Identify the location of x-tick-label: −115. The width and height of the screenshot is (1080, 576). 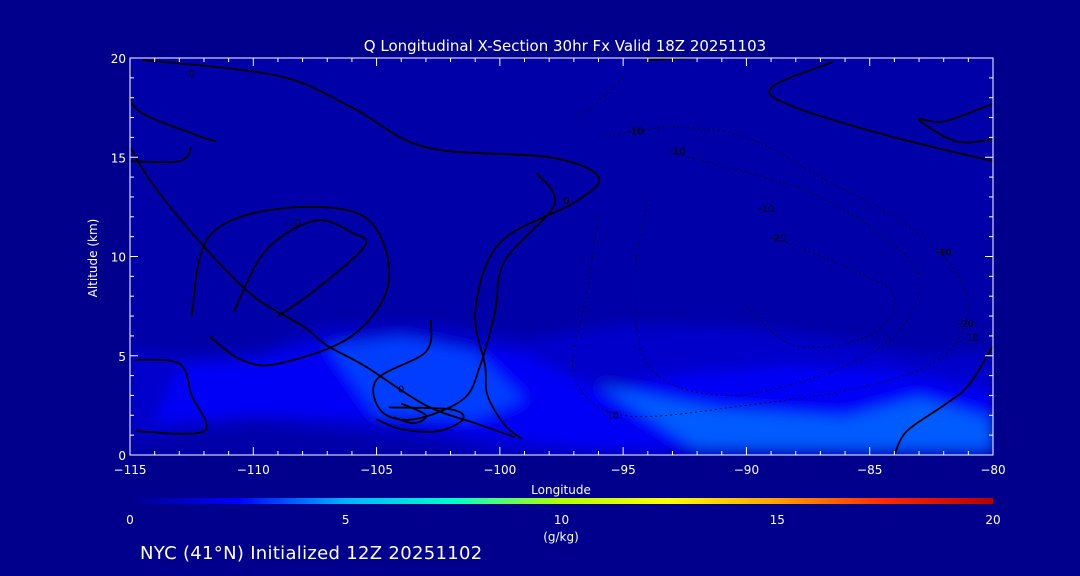
(130, 470).